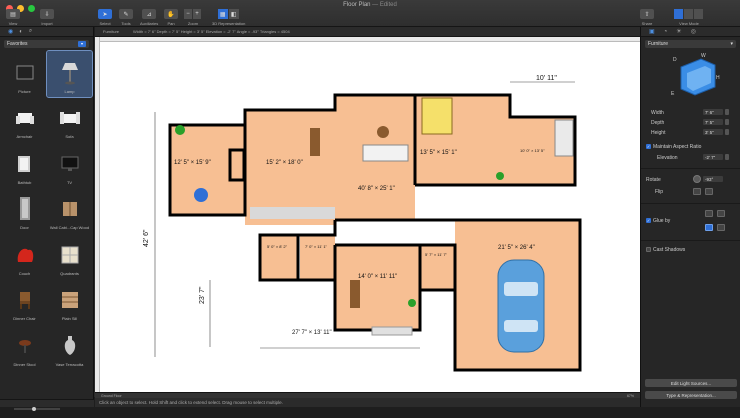 This screenshot has width=740, height=418. What do you see at coordinates (648, 220) in the screenshot?
I see `glue-by-checkbox: ✓` at bounding box center [648, 220].